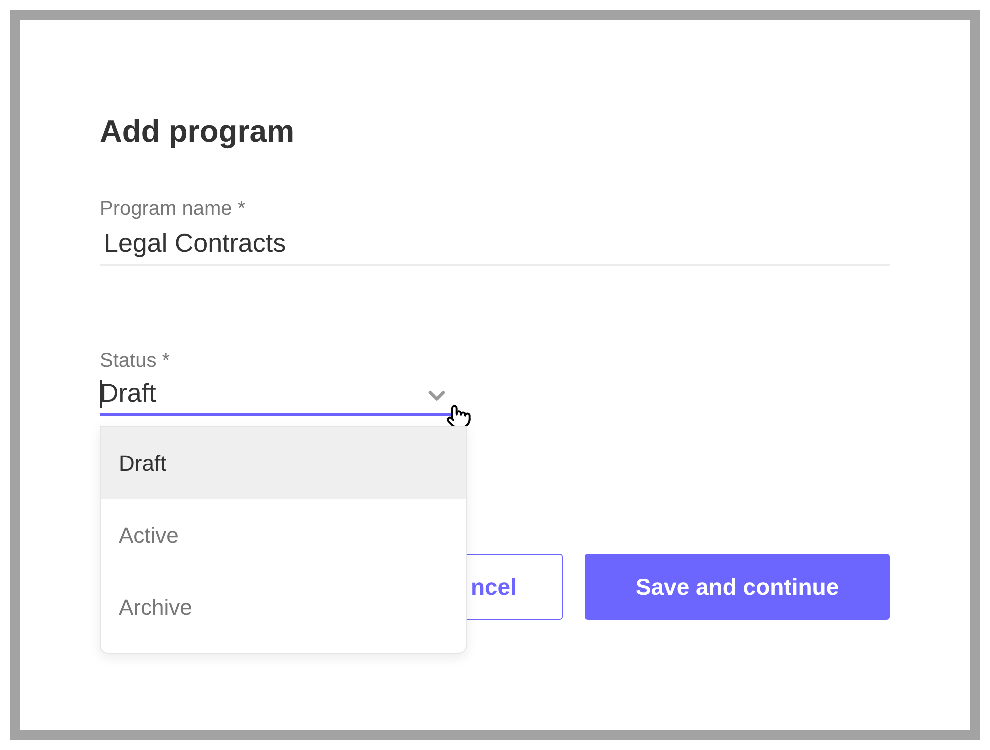 This screenshot has width=990, height=750. What do you see at coordinates (136, 361) in the screenshot?
I see `field-label: Status *` at bounding box center [136, 361].